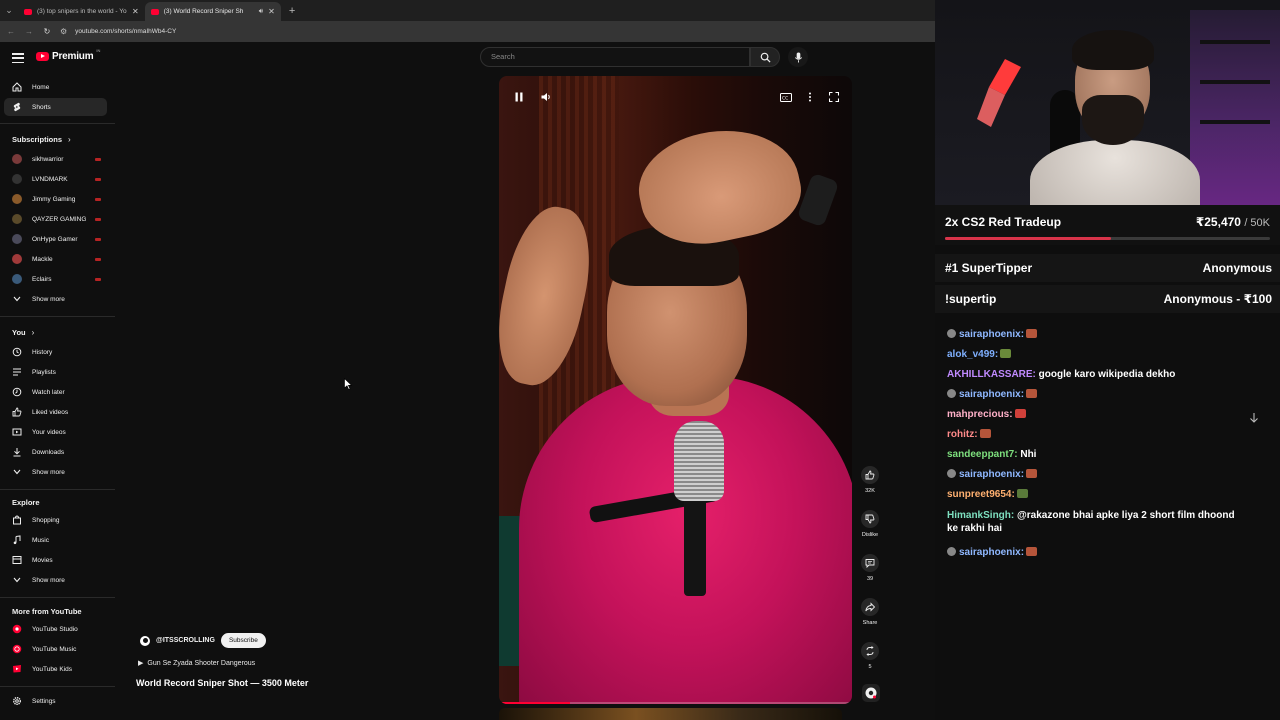 This screenshot has width=1280, height=720. What do you see at coordinates (81, 11) in the screenshot?
I see `tab-0: (3) top snipers in the world - Yo ✕` at bounding box center [81, 11].